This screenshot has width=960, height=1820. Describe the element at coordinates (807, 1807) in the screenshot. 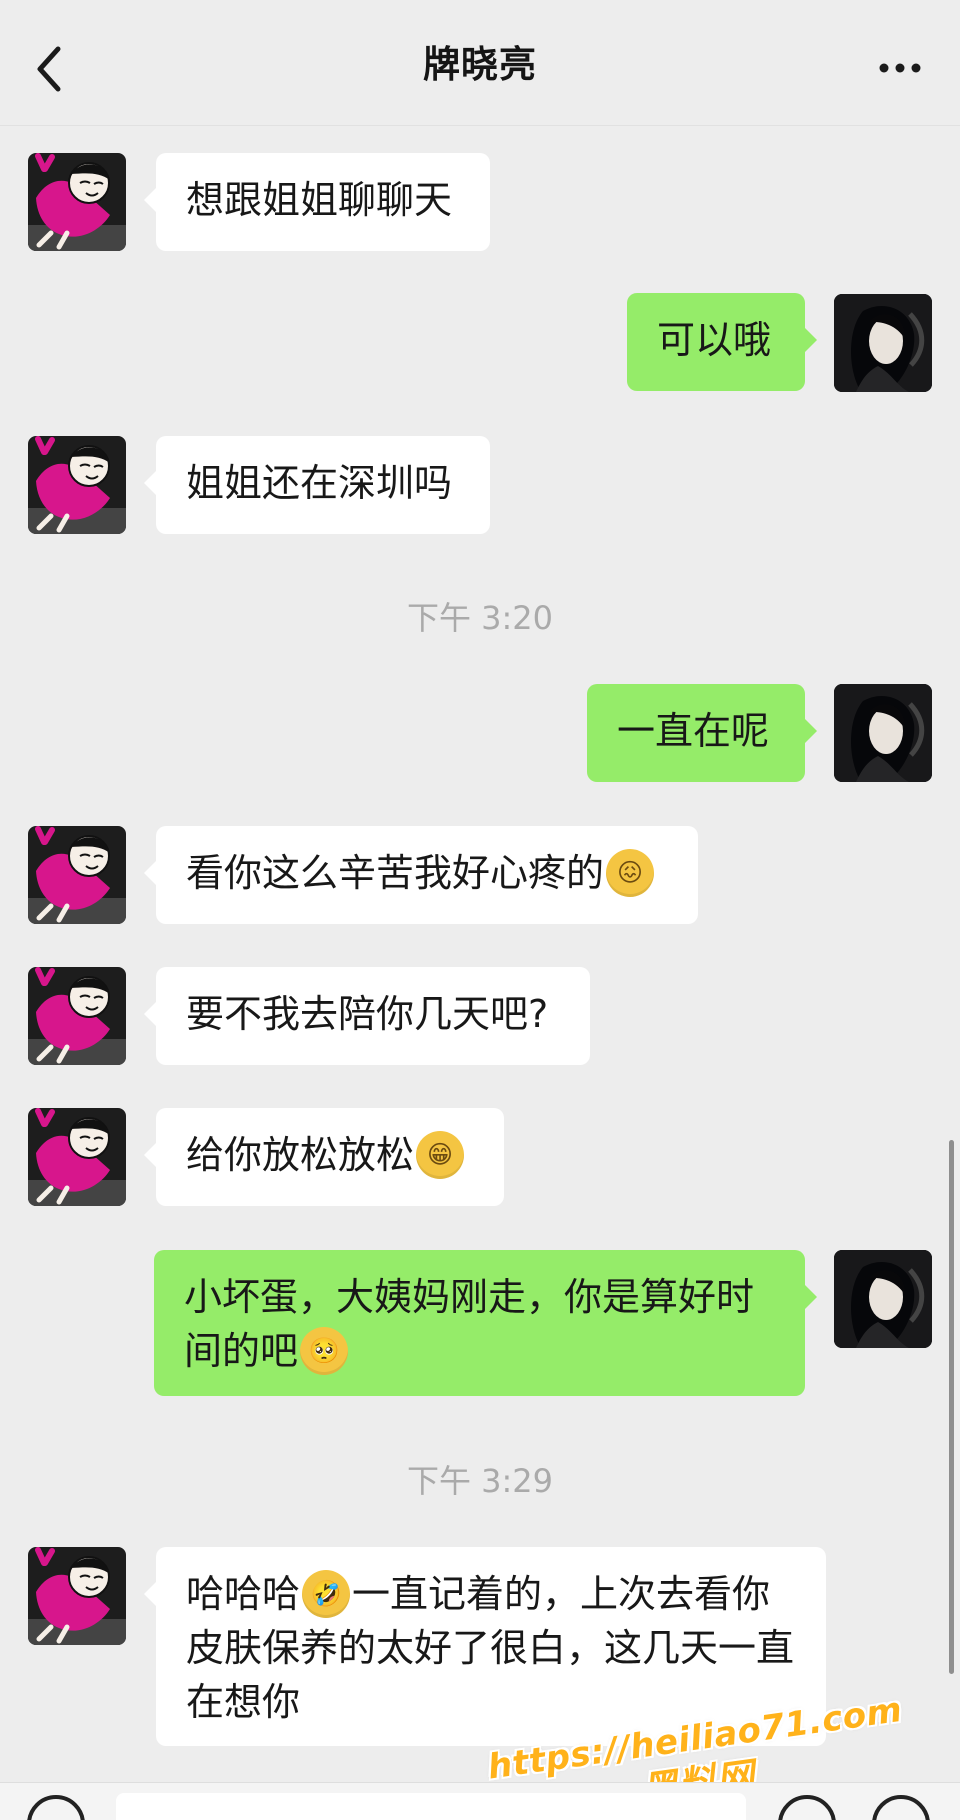

I see `emoji-icon` at that location.